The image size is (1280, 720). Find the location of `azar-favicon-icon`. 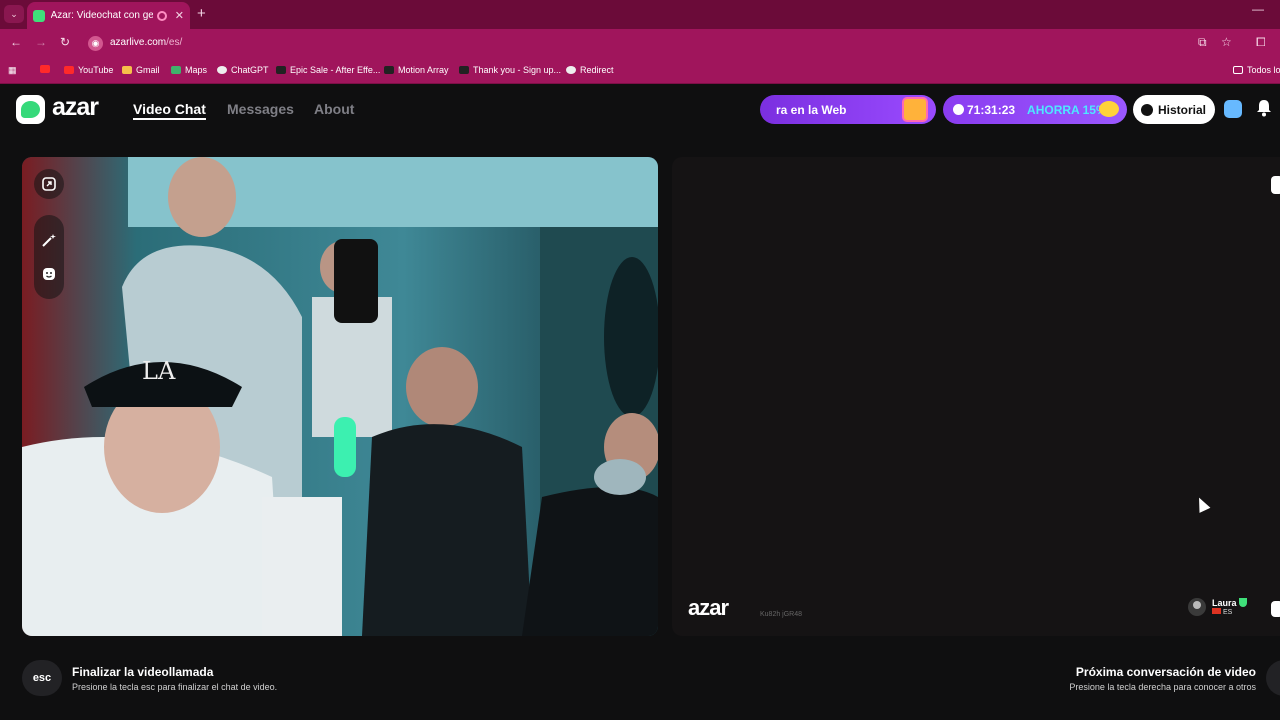

azar-favicon-icon is located at coordinates (39, 15).